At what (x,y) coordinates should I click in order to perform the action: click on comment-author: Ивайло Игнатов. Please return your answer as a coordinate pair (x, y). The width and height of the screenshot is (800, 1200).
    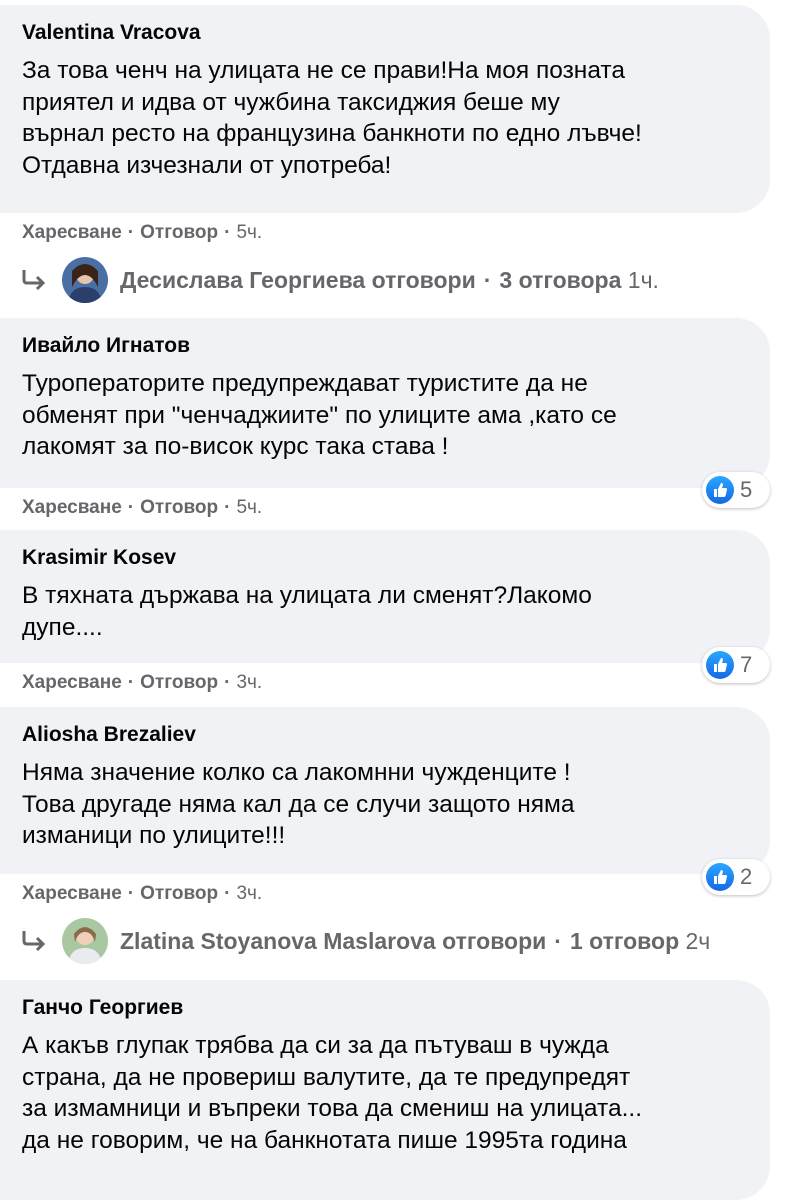
    Looking at the image, I should click on (106, 346).